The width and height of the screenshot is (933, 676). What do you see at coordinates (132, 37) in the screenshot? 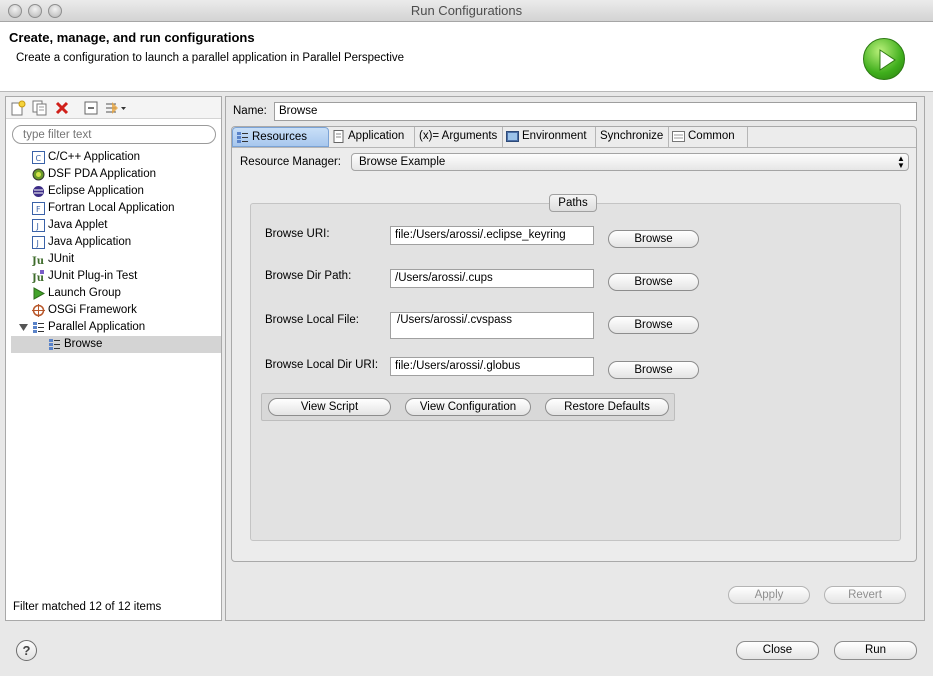
I see `header-title: Create, manage, and run configurations` at bounding box center [132, 37].